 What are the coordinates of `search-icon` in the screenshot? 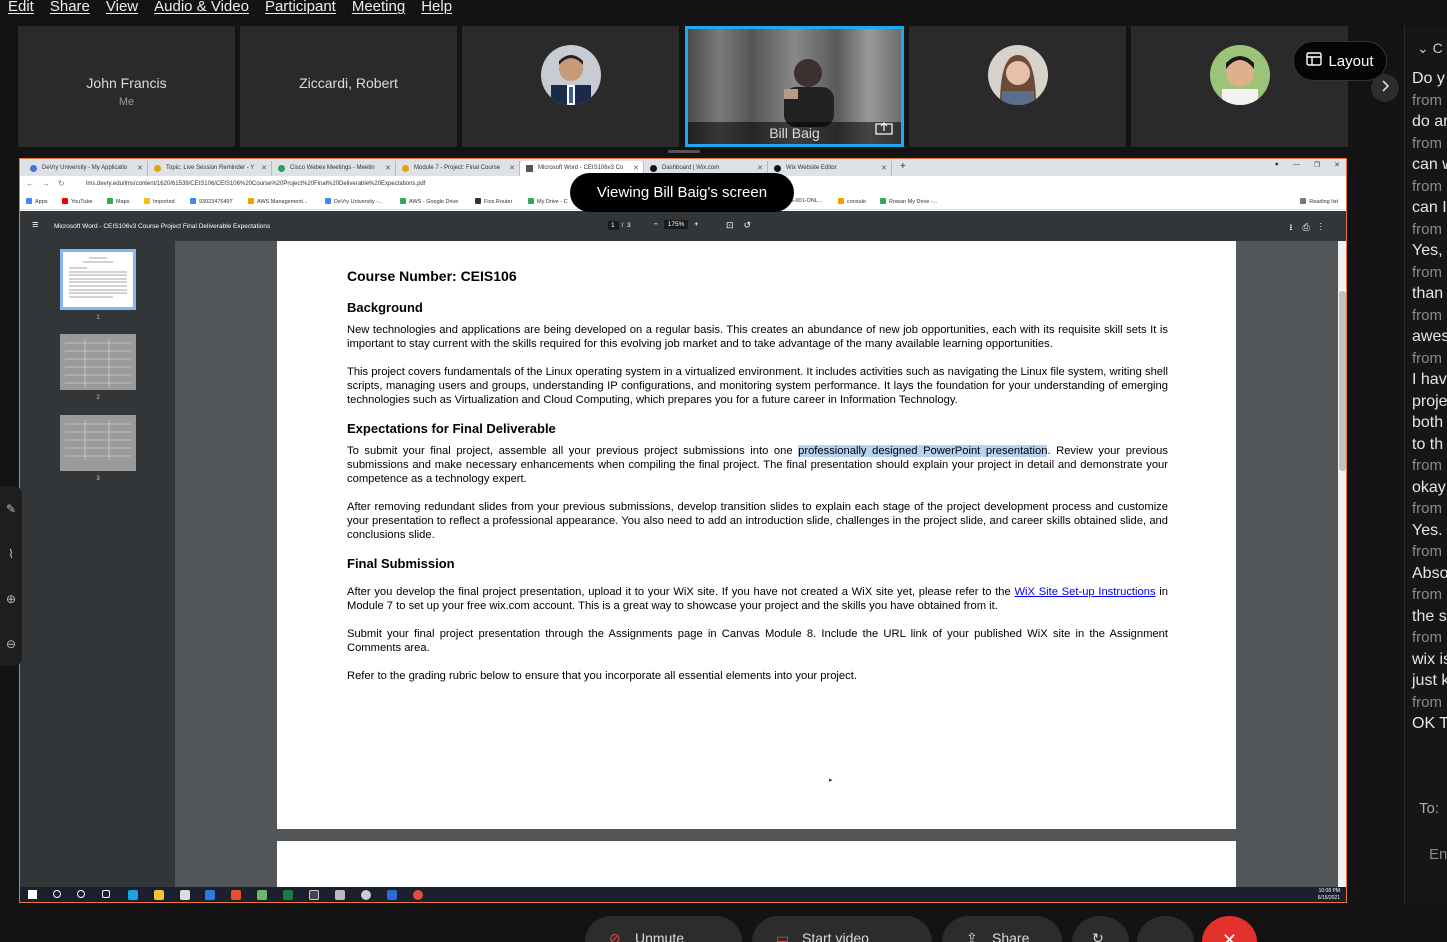 It's located at (57, 894).